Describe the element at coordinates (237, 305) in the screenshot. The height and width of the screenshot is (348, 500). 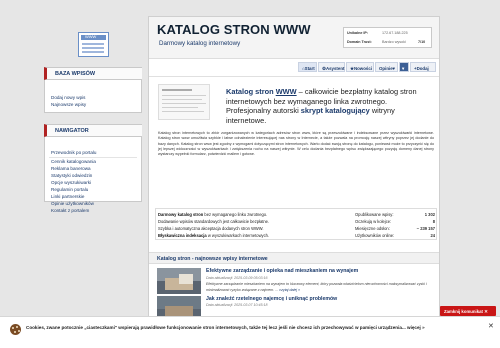
I see `article-date: Data aktualizacji: 2025-03-07 10:45:18` at that location.